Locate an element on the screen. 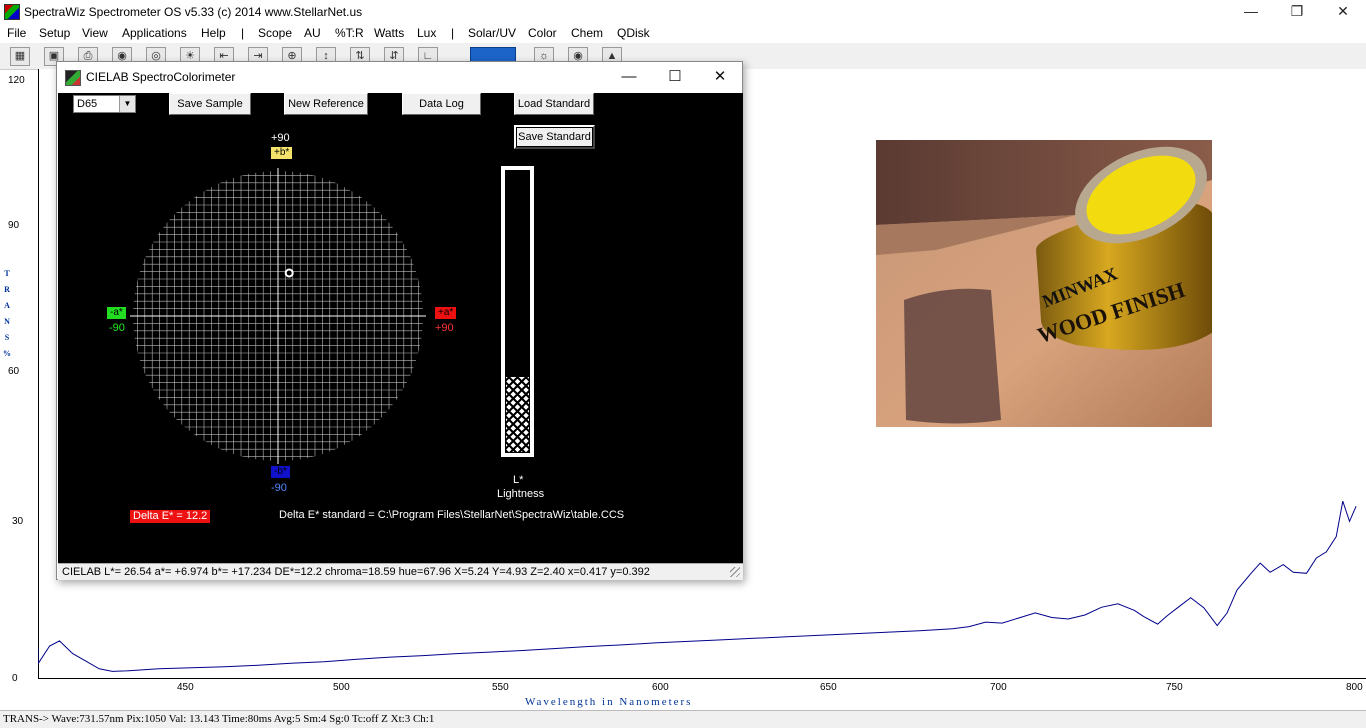 Image resolution: width=1366 pixels, height=728 pixels. menu-chem: Chem is located at coordinates (587, 33).